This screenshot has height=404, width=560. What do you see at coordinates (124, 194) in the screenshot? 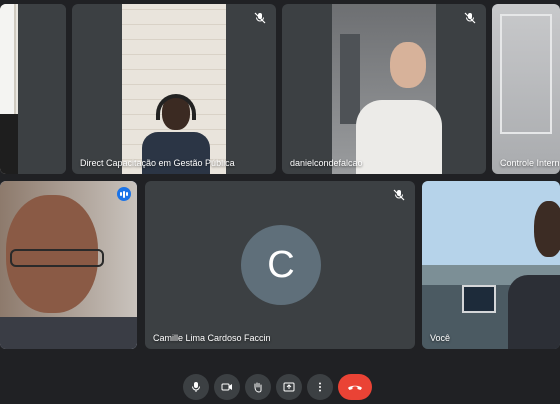
I see `speaking-indicator-icon` at bounding box center [124, 194].